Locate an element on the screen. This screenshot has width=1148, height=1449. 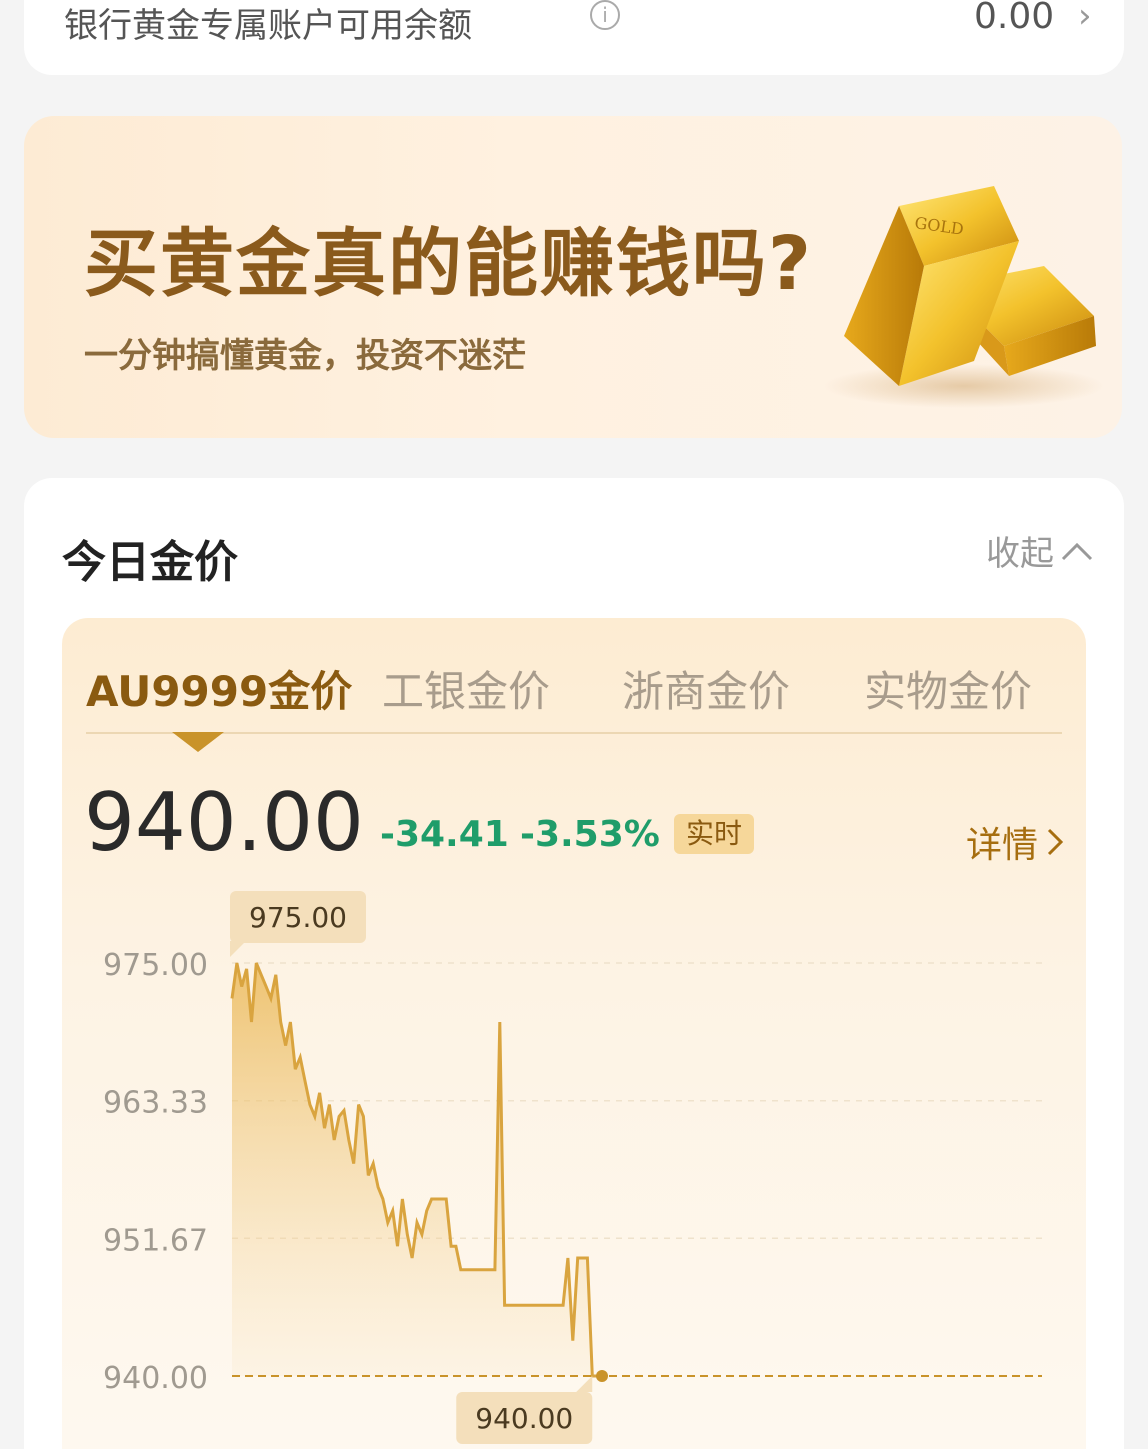
y-tick-label: 975.00 is located at coordinates (155, 965).